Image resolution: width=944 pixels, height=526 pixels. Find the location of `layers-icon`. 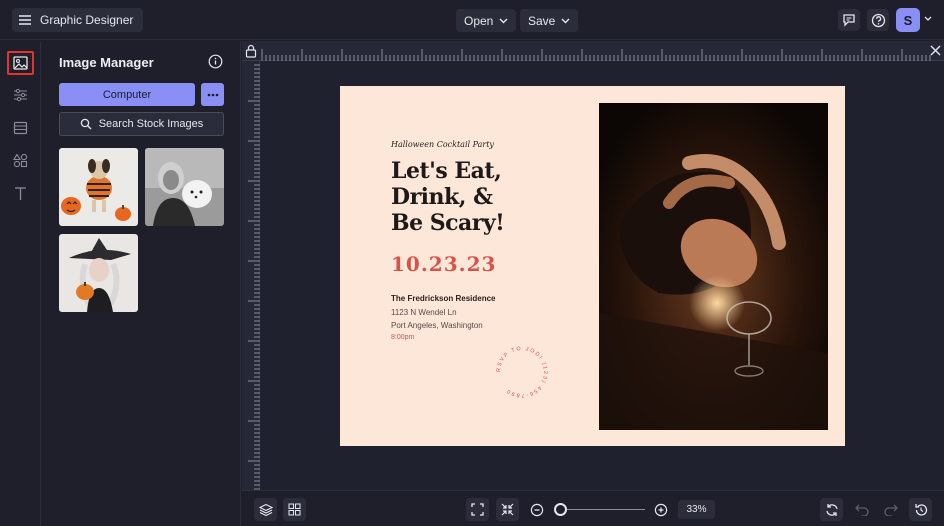

layers-icon is located at coordinates (265, 510).